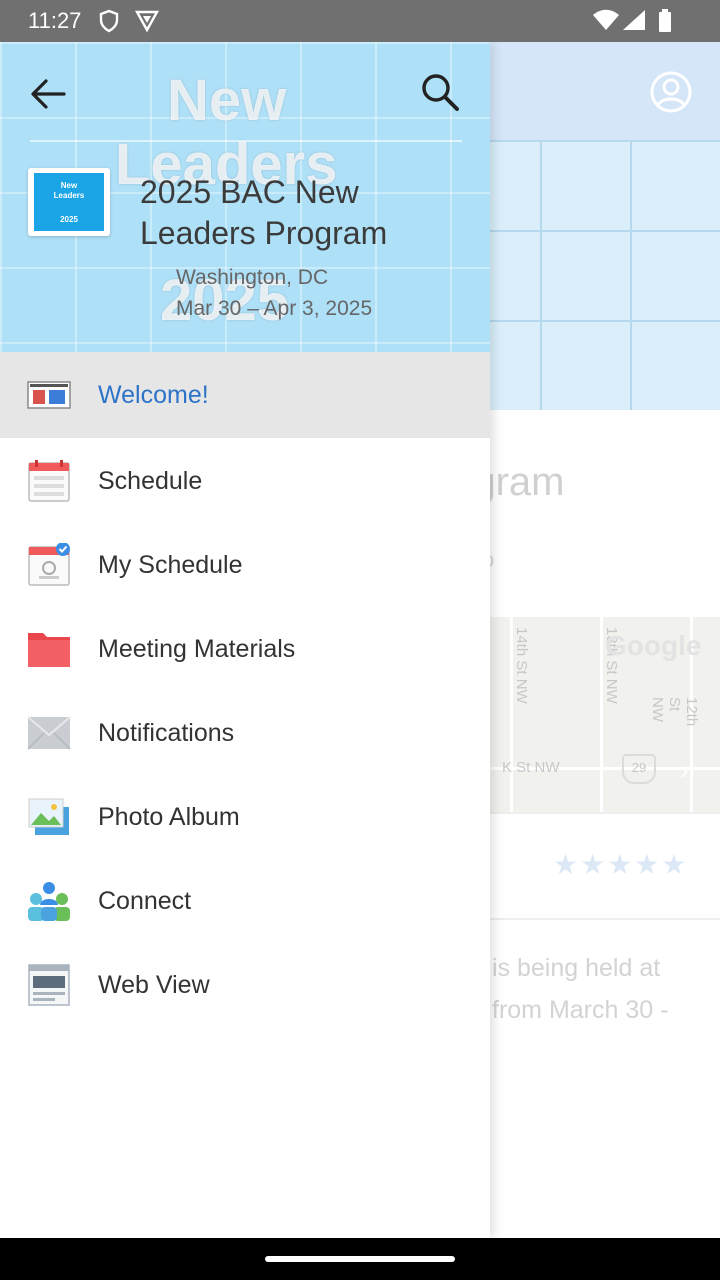 The height and width of the screenshot is (1280, 720). What do you see at coordinates (245, 395) in the screenshot?
I see `menu-item-welcome: Welcome!` at bounding box center [245, 395].